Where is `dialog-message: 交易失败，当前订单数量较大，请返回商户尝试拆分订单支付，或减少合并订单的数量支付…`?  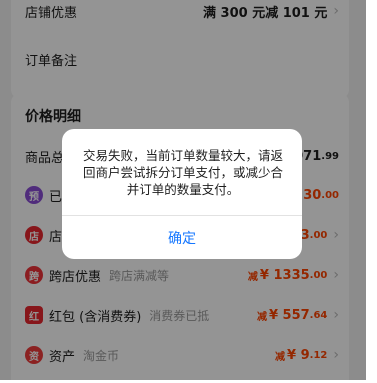 dialog-message: 交易失败，当前订单数量较大，请返回商户尝试拆分订单支付，或减少合并订单的数量支付… is located at coordinates (182, 172).